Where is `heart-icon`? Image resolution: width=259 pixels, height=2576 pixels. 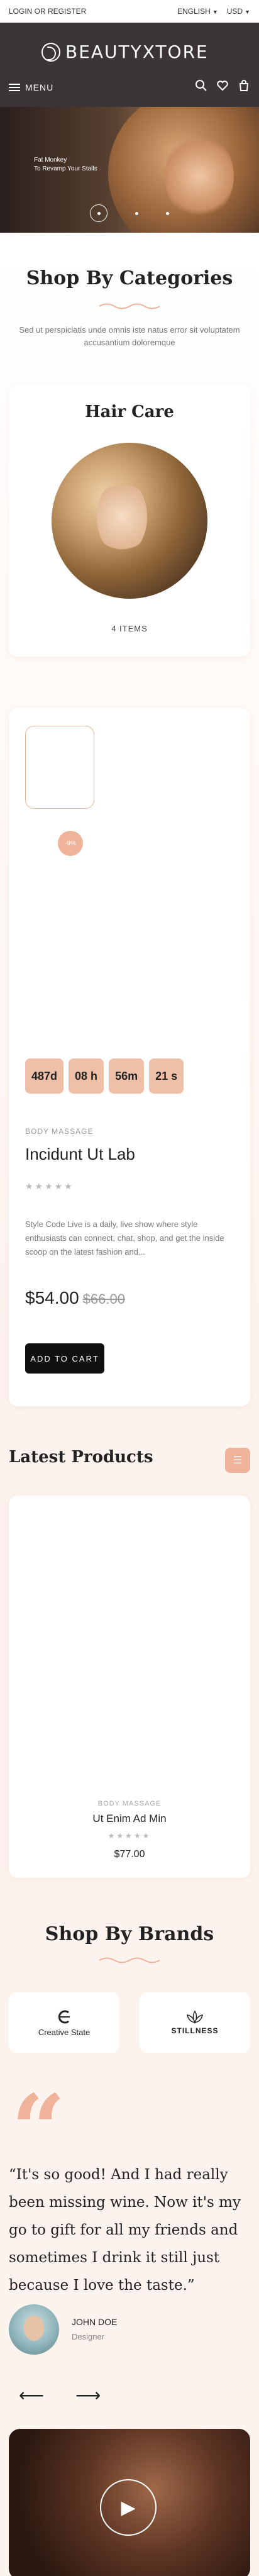 heart-icon is located at coordinates (222, 87).